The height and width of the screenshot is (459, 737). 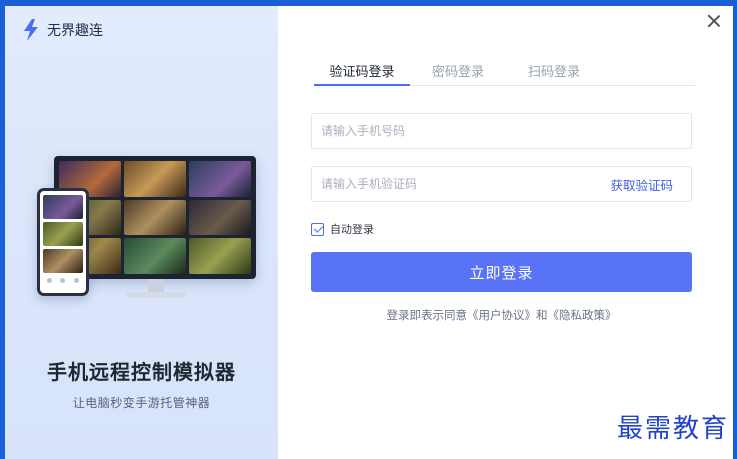 I want to click on code-input, so click(x=461, y=184).